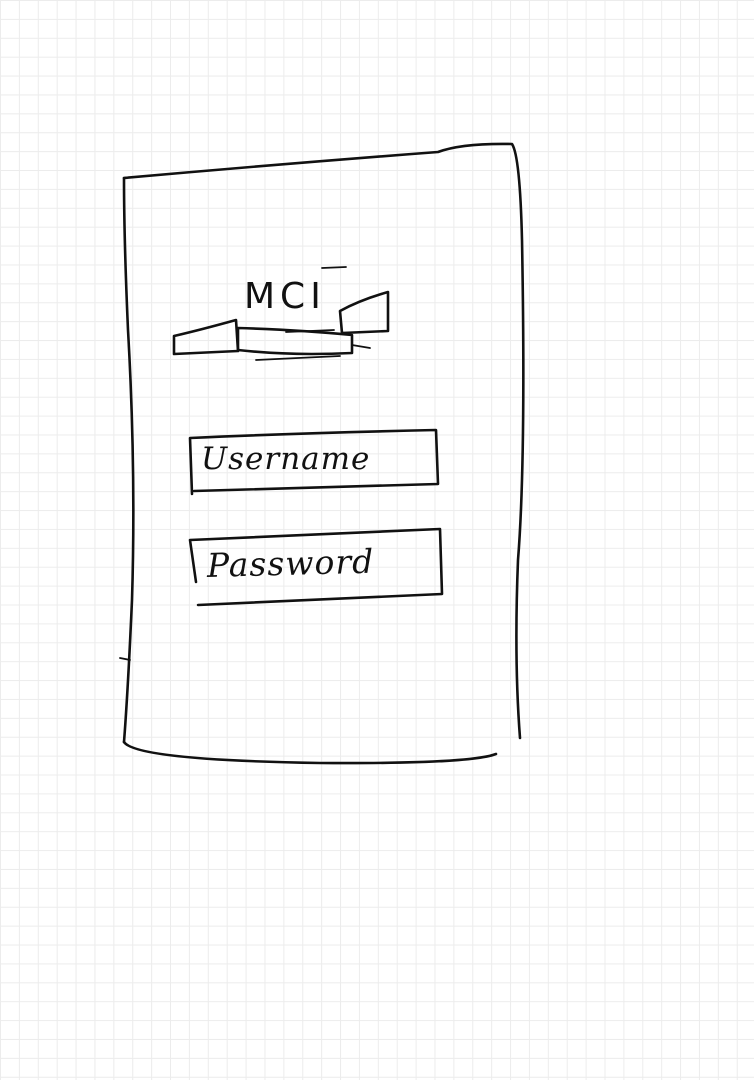  Describe the element at coordinates (285, 296) in the screenshot. I see `logo-text: MCI` at that location.